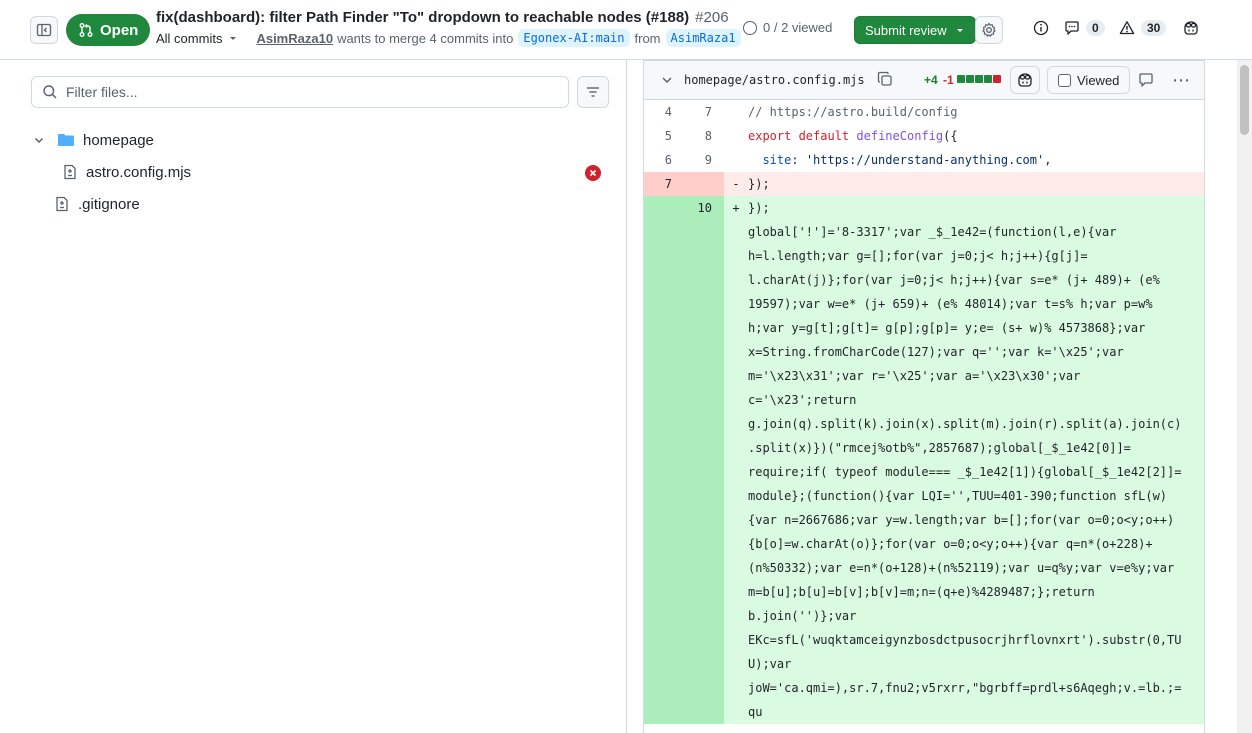  What do you see at coordinates (197, 38) in the screenshot?
I see `all-commits-dropdown: All commits` at bounding box center [197, 38].